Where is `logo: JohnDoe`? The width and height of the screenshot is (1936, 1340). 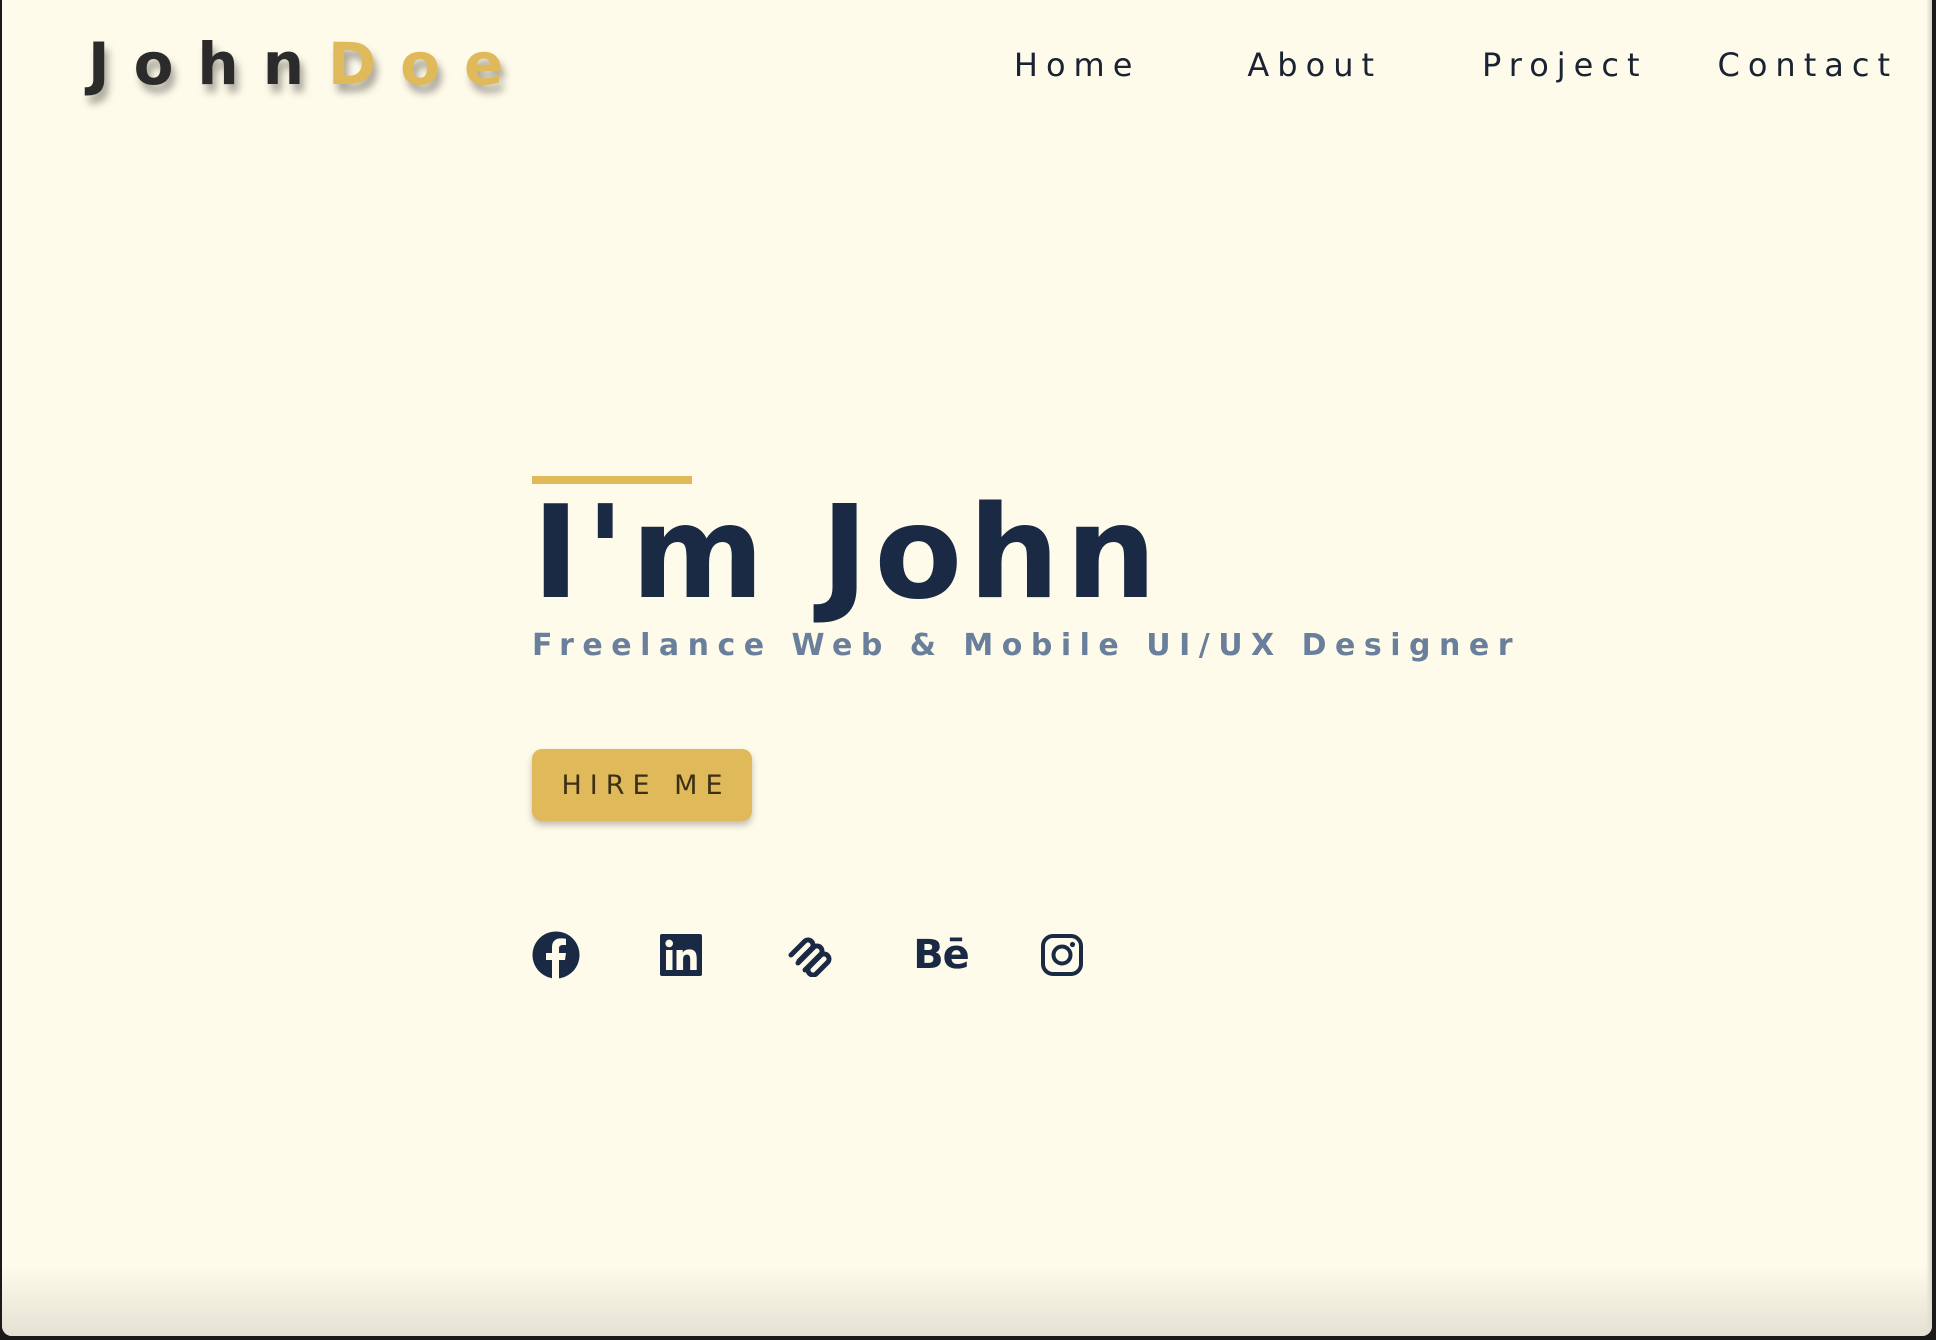
logo: JohnDoe is located at coordinates (307, 64).